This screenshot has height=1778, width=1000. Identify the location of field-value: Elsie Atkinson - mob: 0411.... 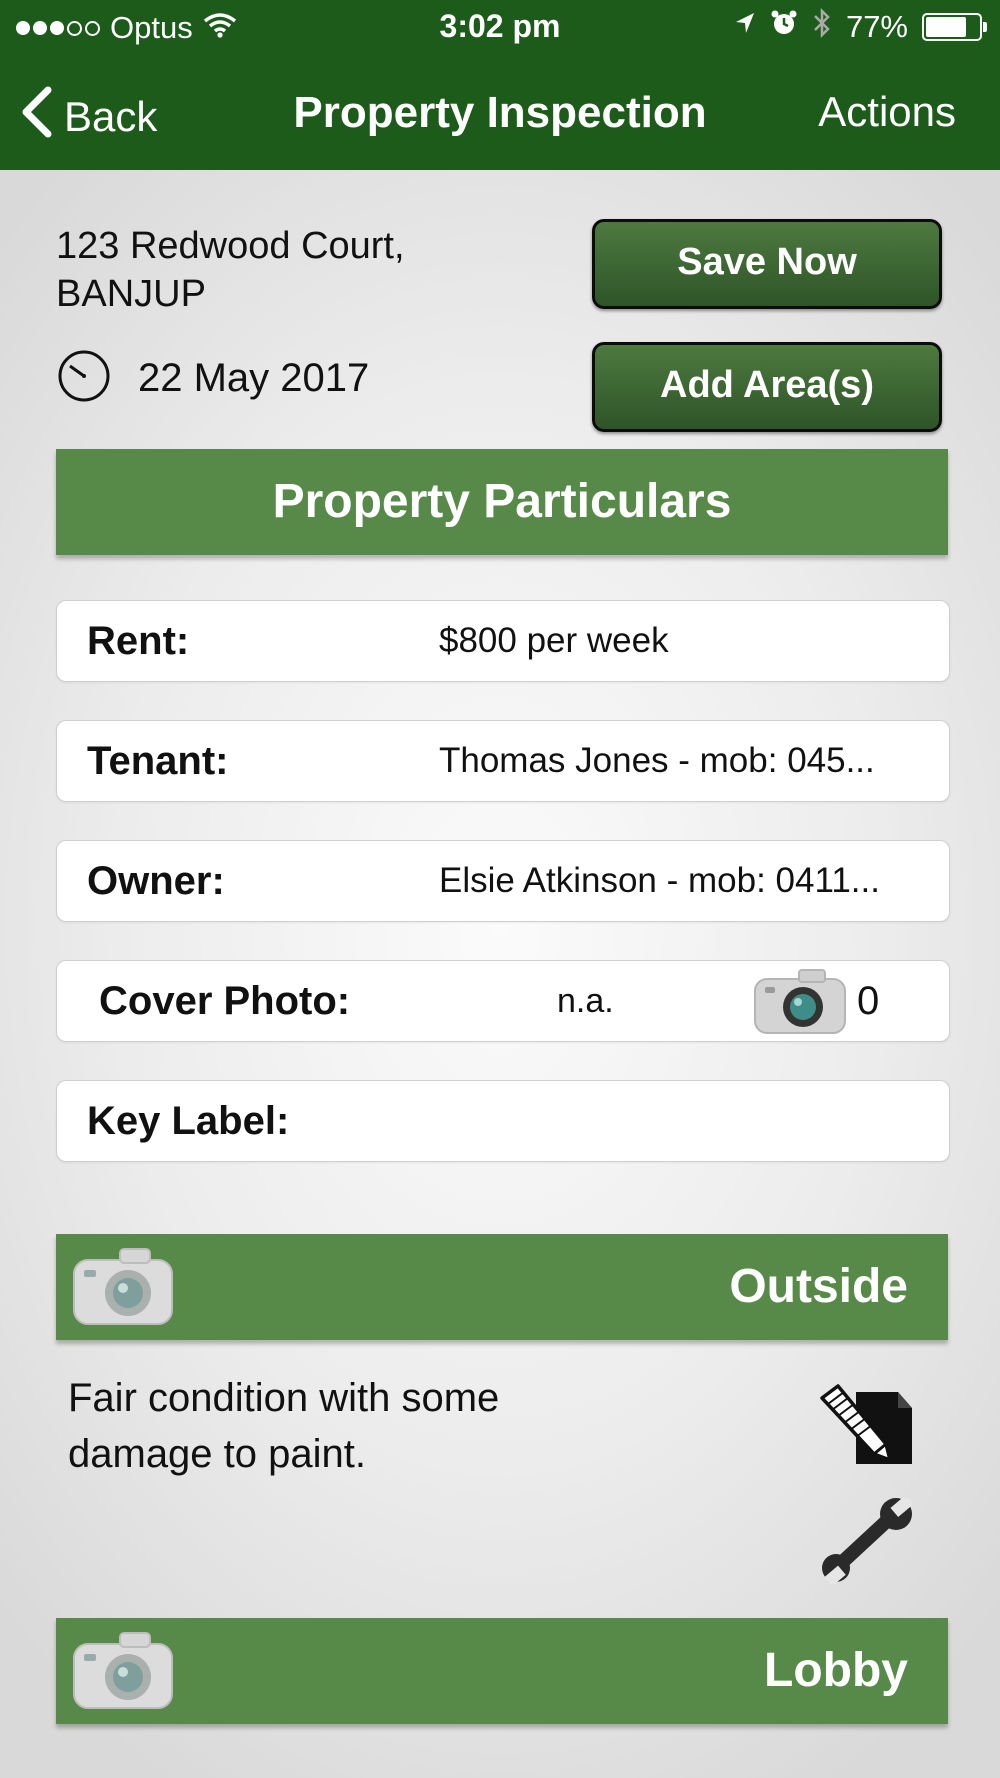
(659, 880).